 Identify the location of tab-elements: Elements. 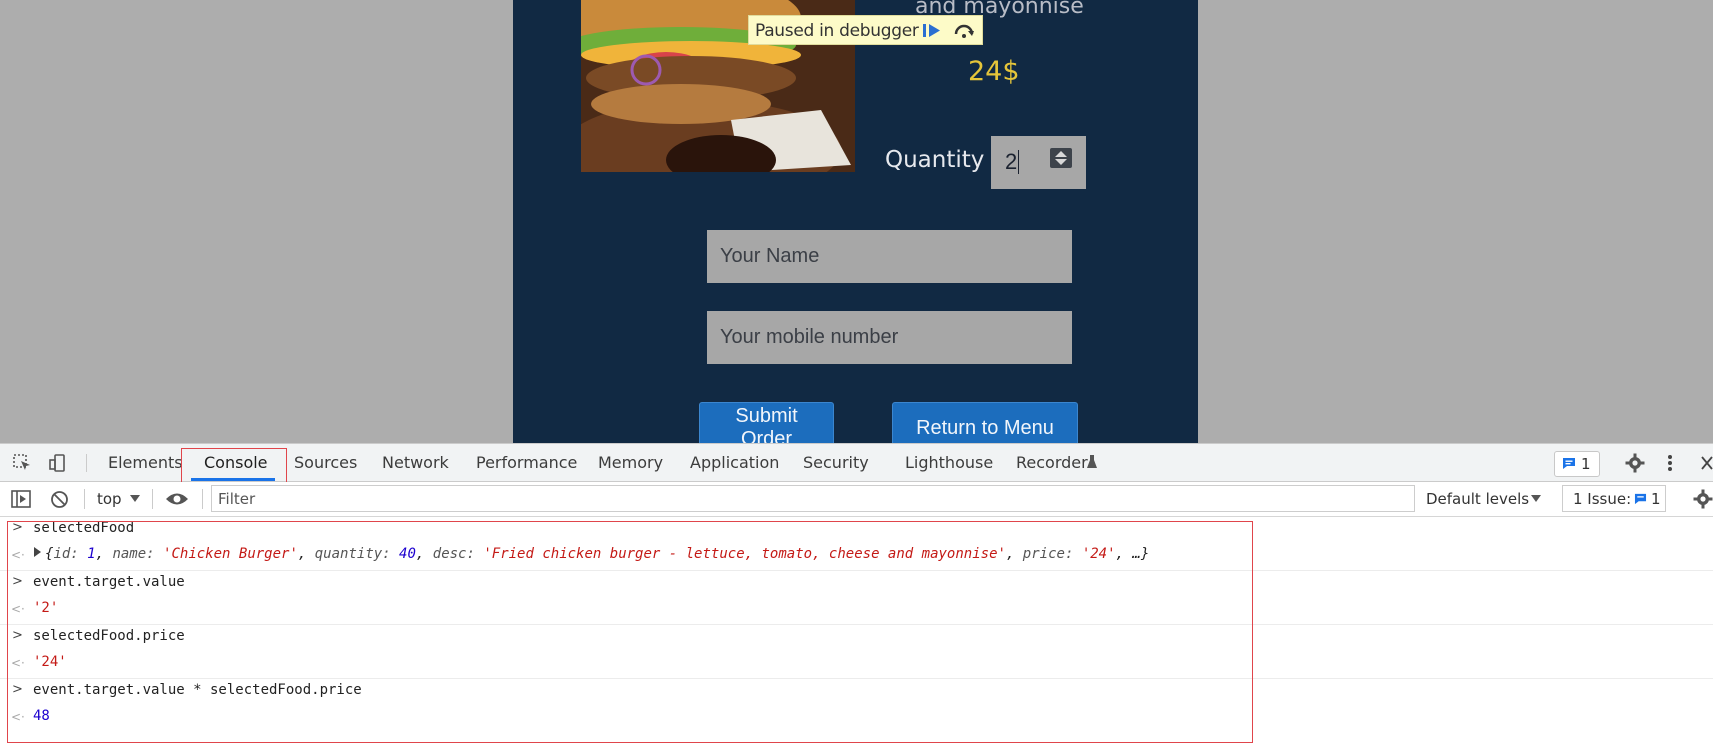
(145, 462).